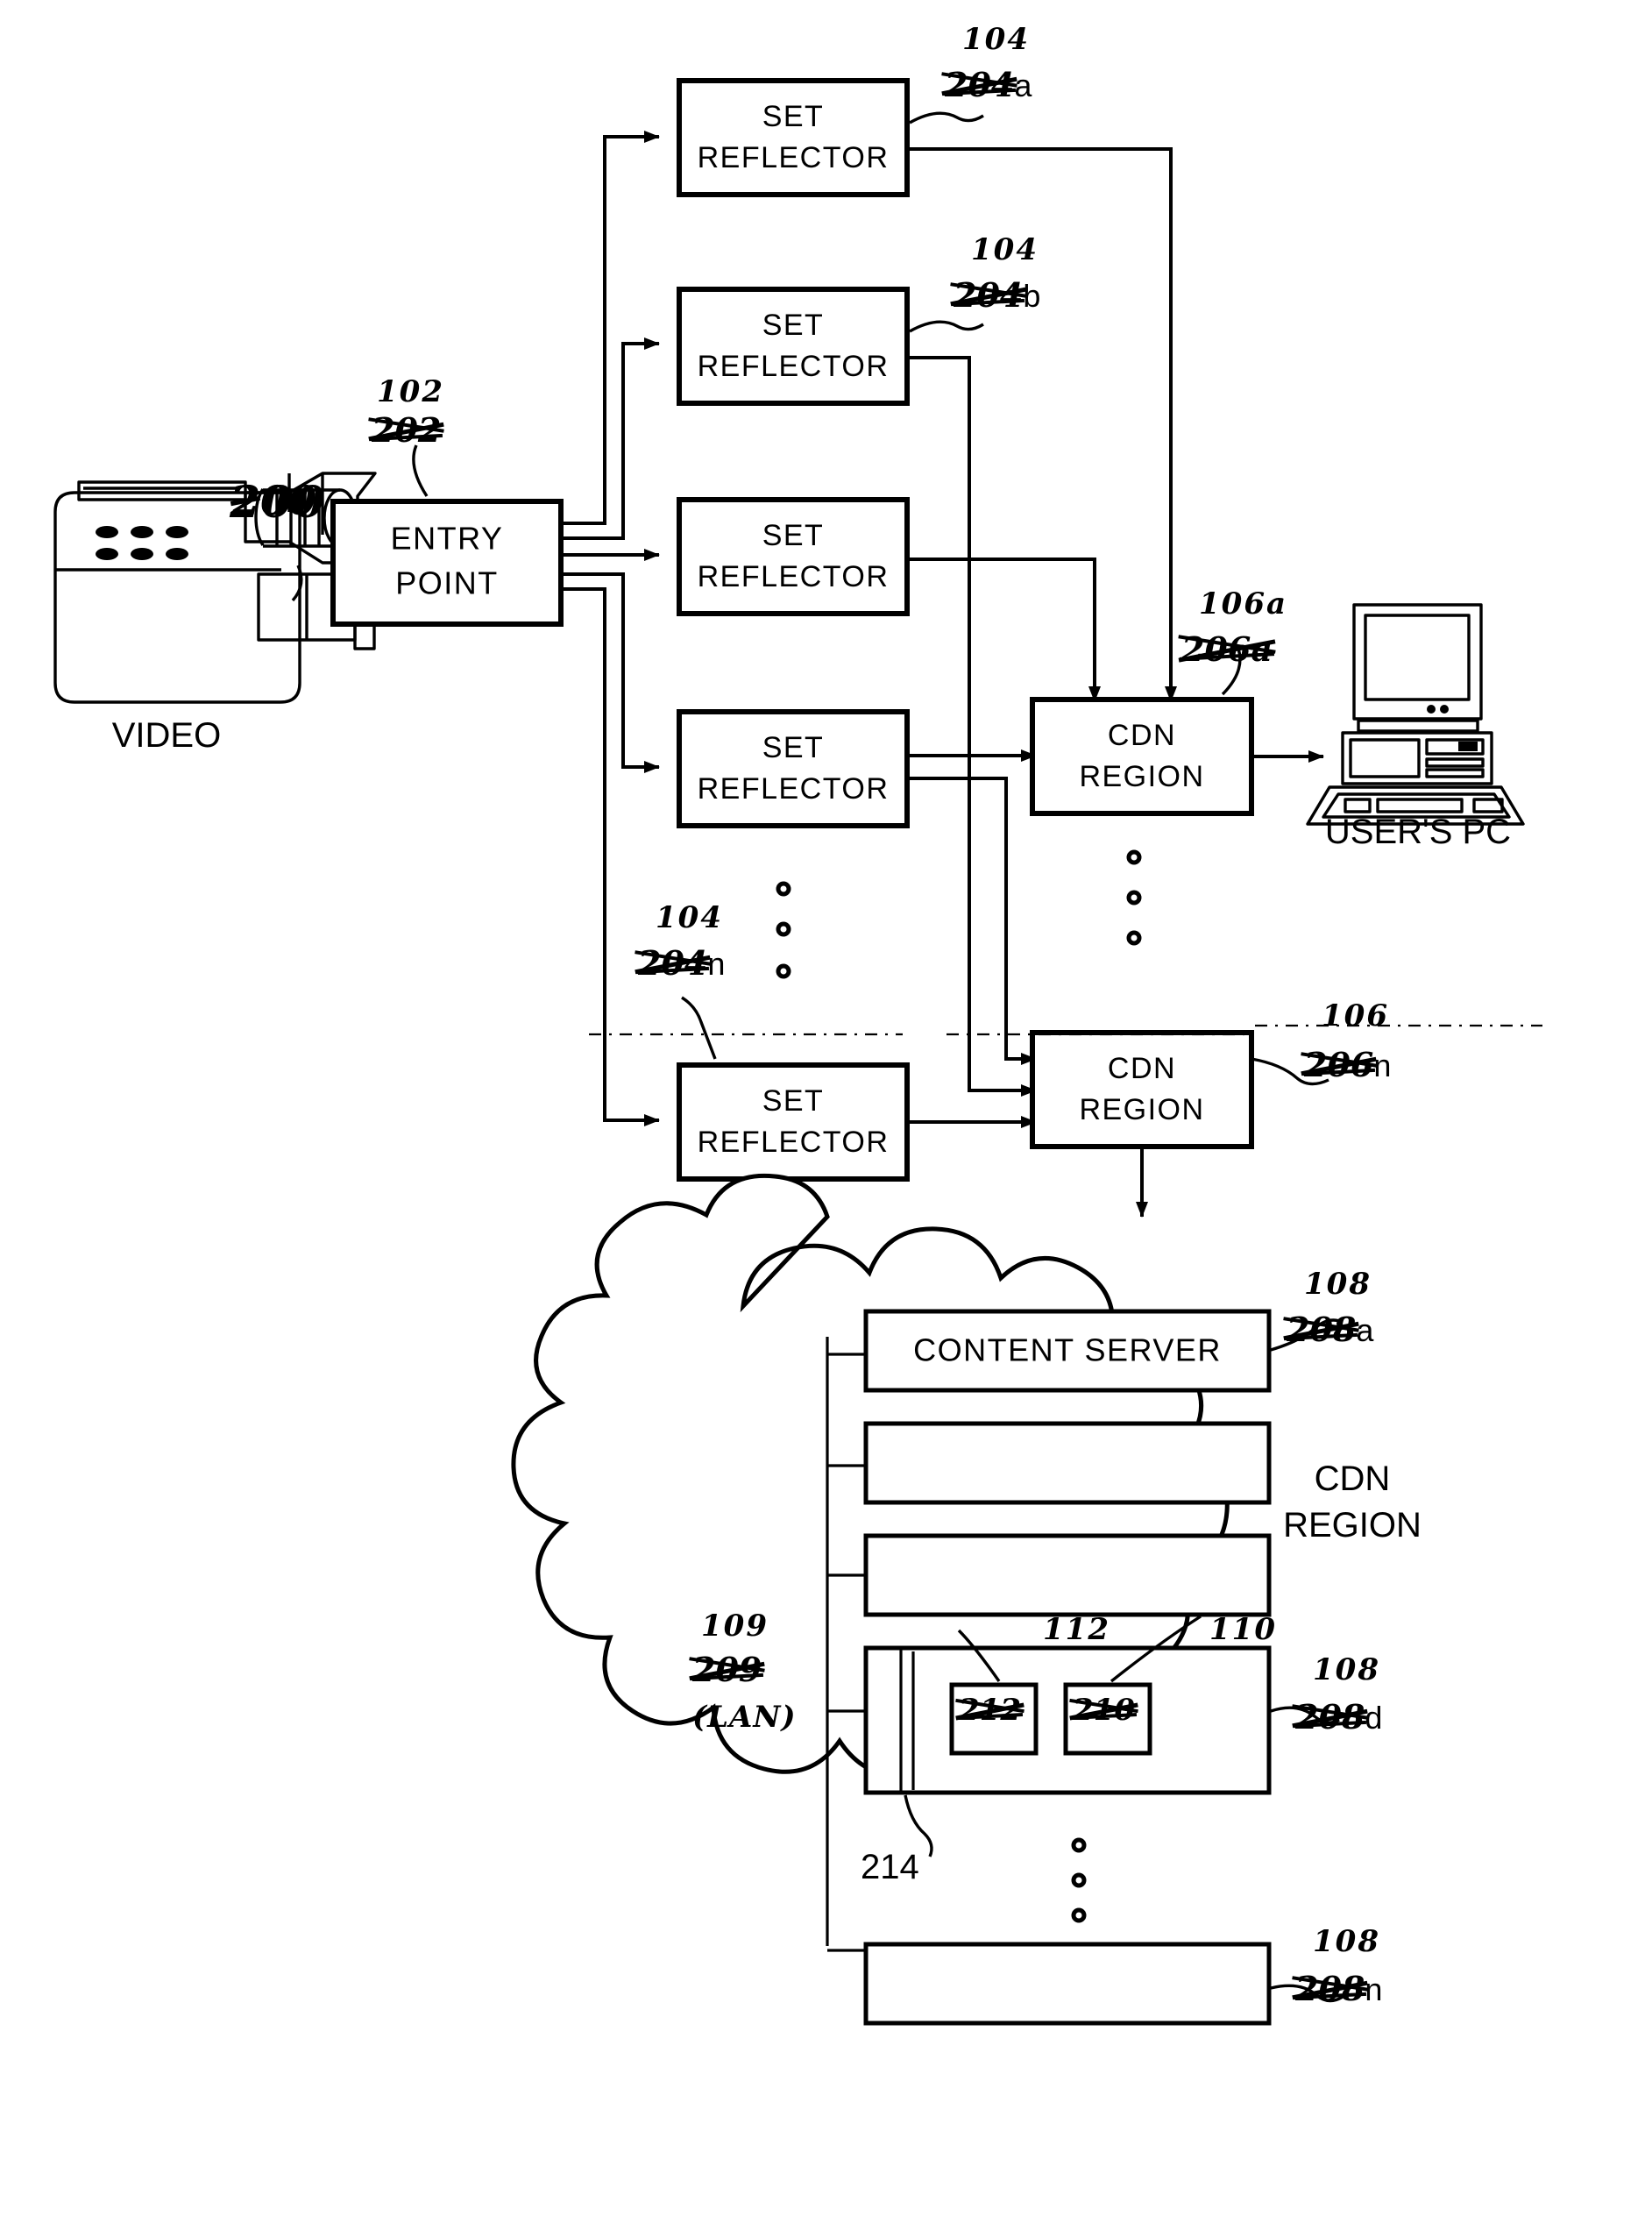  What do you see at coordinates (1142, 756) in the screenshot?
I see `cdn-region-block-a` at bounding box center [1142, 756].